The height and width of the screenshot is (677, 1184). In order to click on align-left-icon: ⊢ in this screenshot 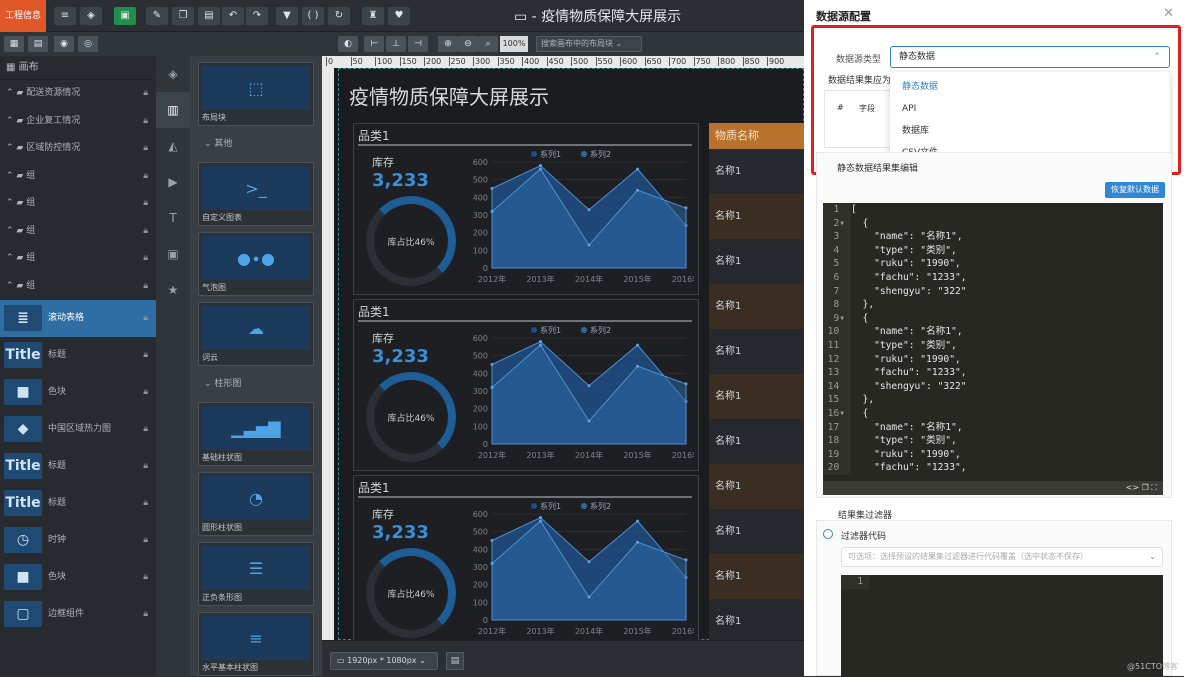, I will do `click(374, 44)`.